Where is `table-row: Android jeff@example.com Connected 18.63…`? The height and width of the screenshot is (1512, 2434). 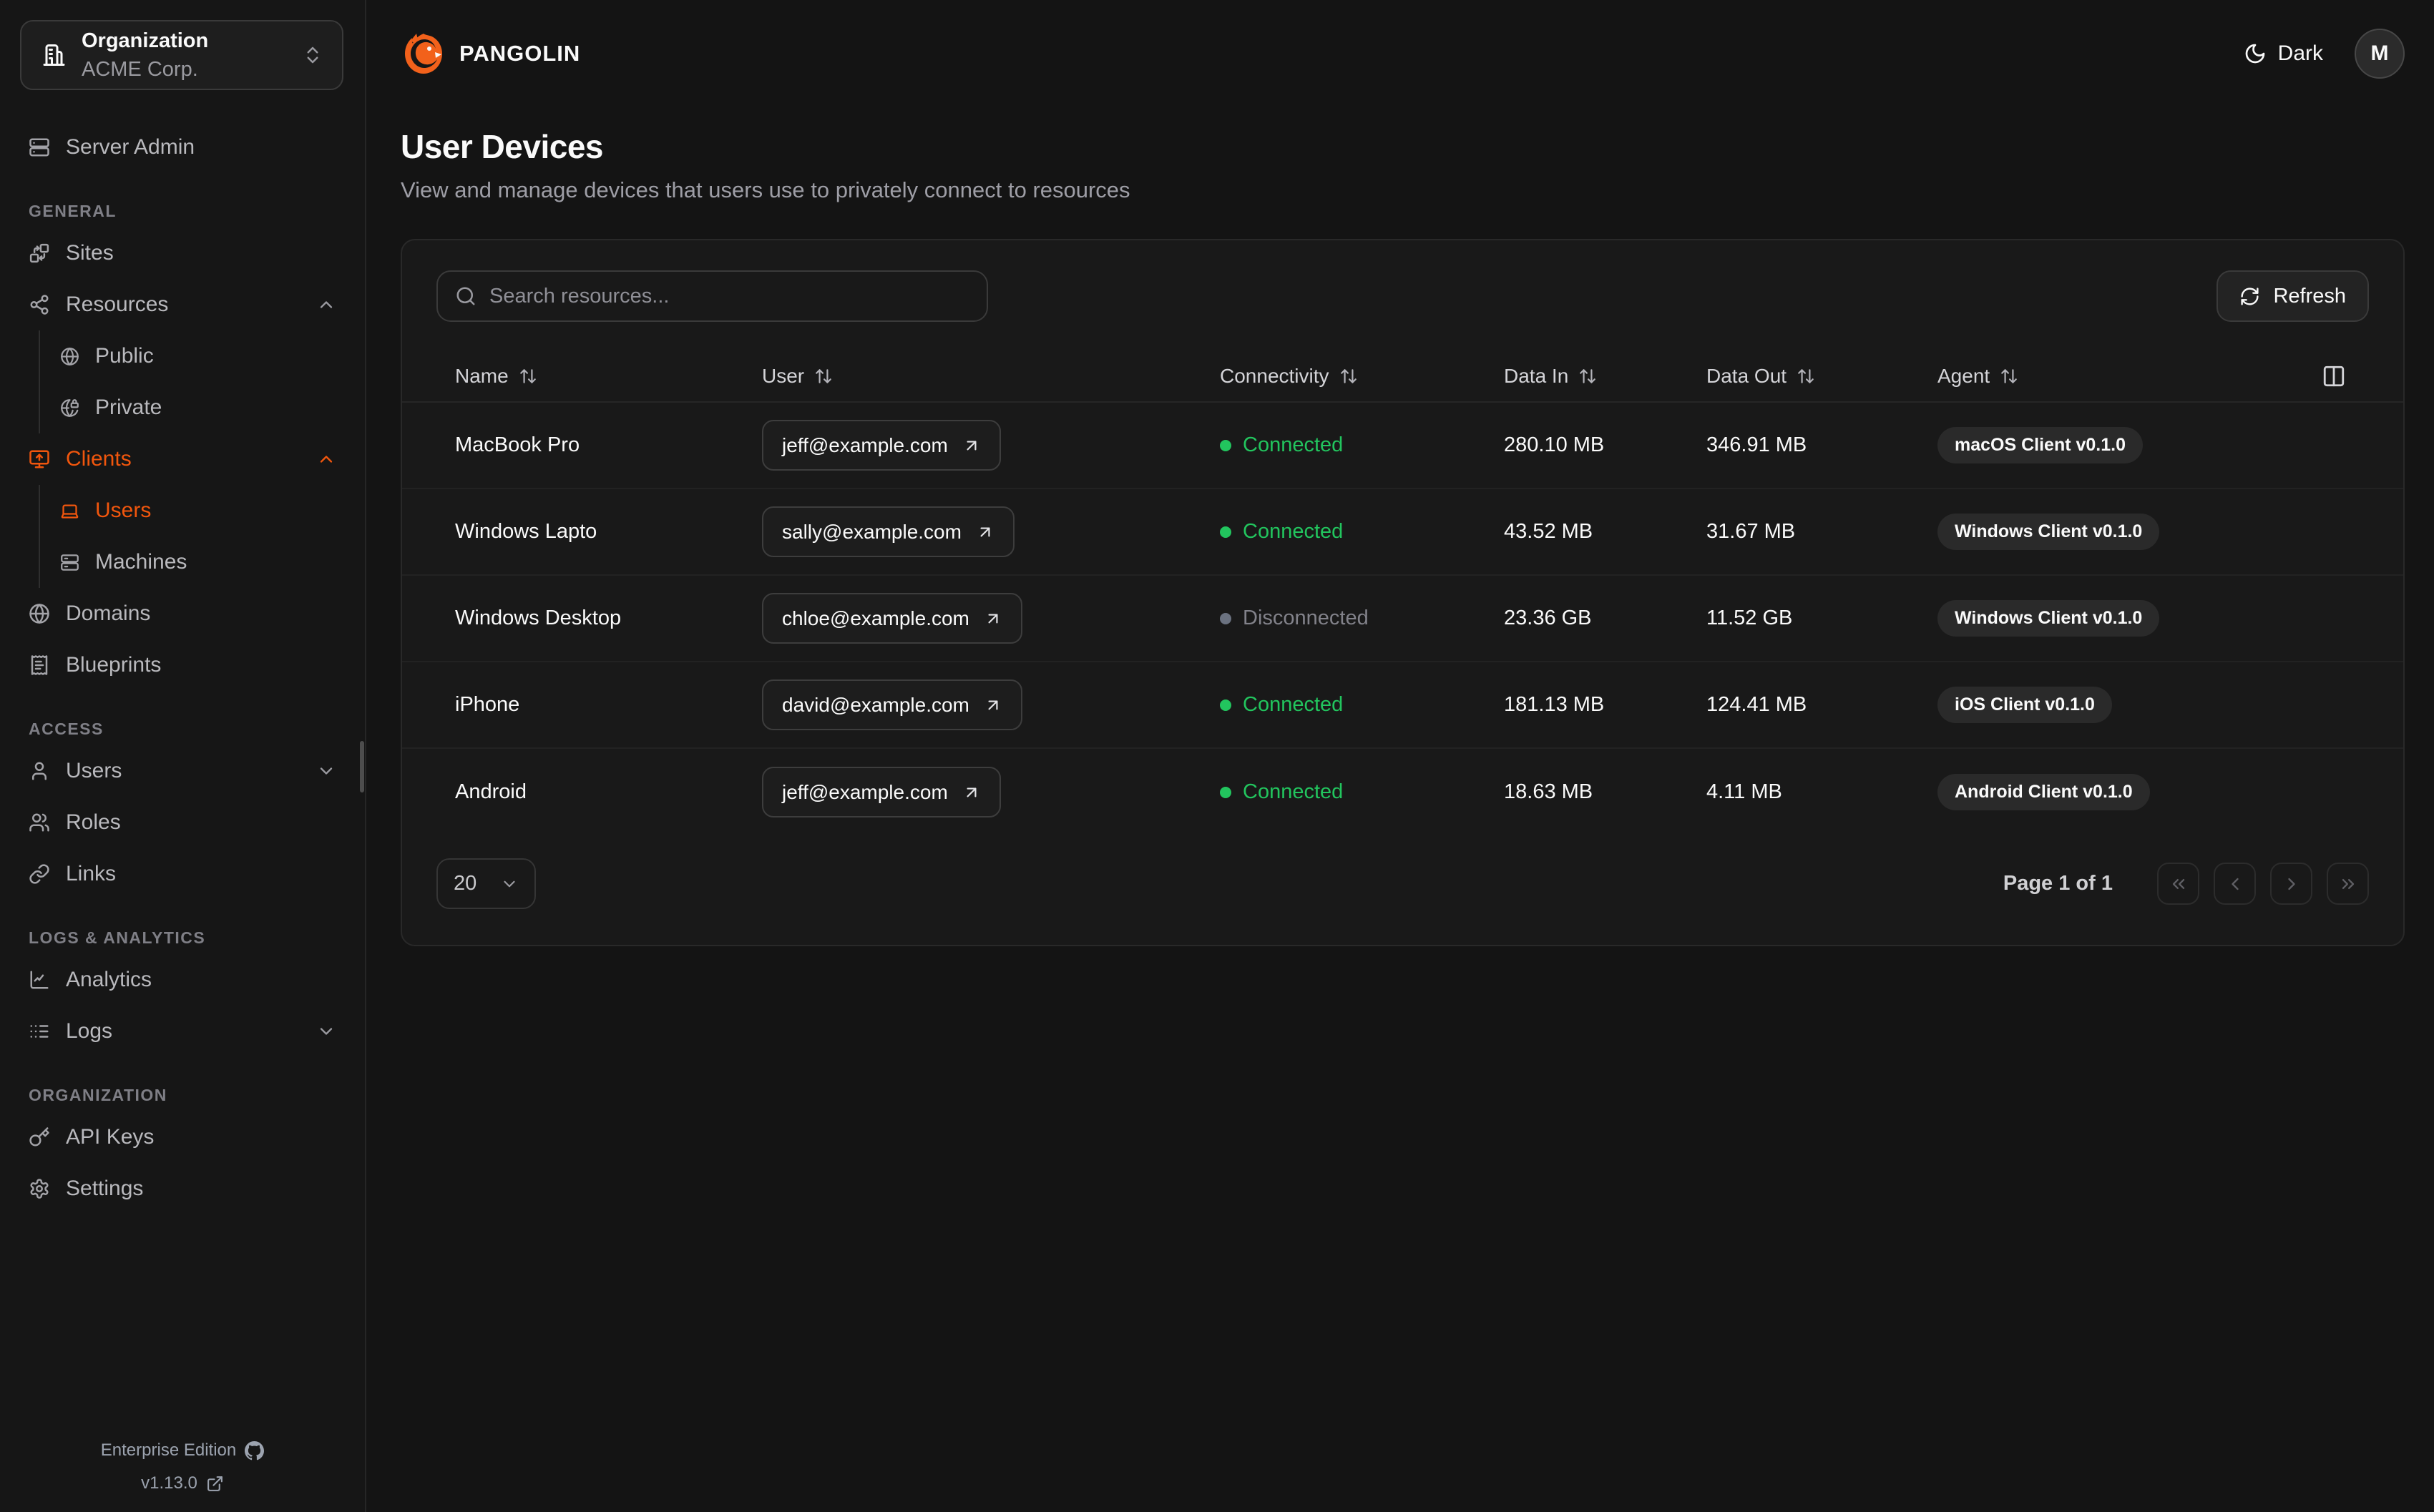
table-row: Android jeff@example.com Connected 18.63… is located at coordinates (1402, 792).